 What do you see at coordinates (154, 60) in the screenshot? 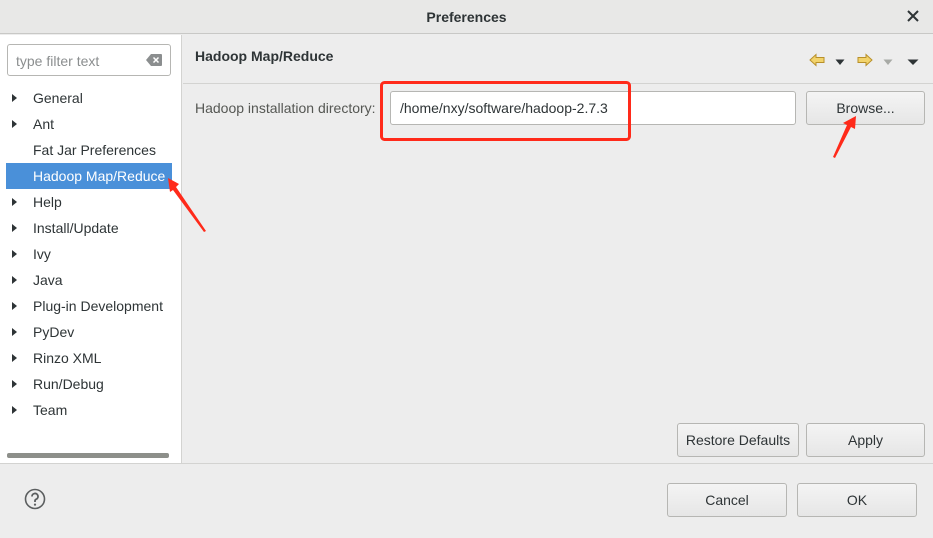
I see `clear-filter-icon` at bounding box center [154, 60].